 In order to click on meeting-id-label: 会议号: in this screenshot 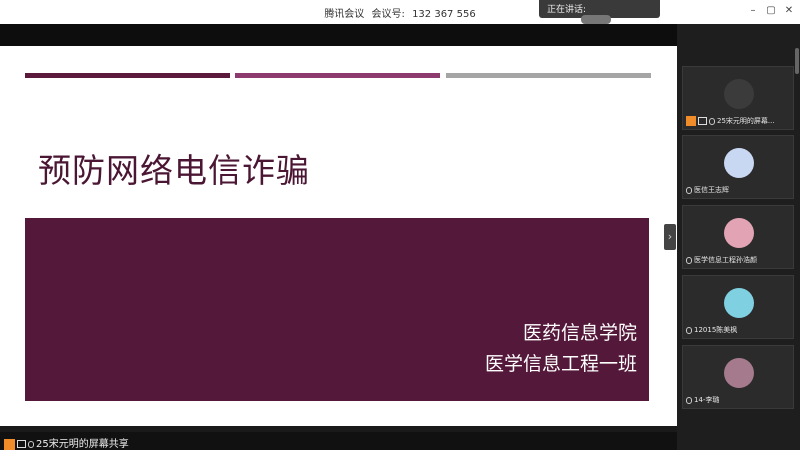, I will do `click(388, 14)`.